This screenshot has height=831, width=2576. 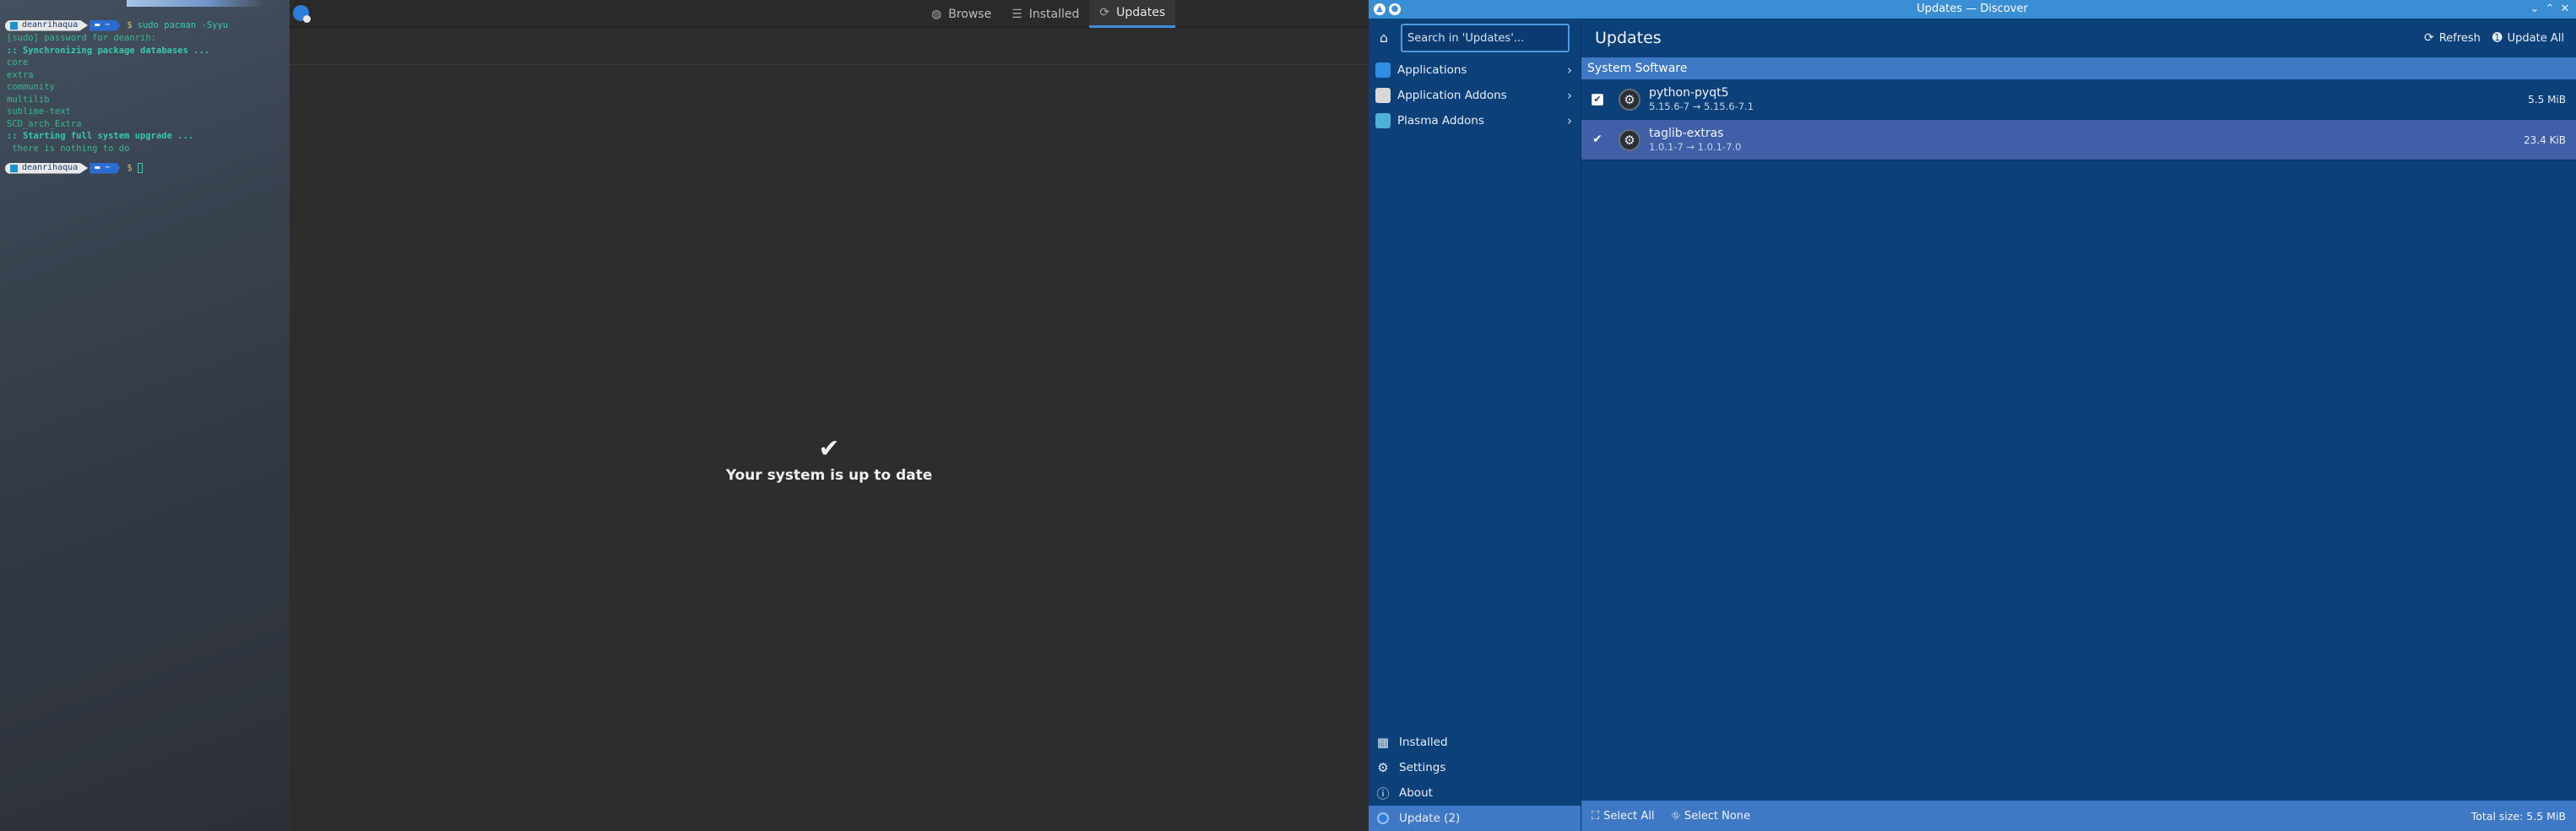 What do you see at coordinates (1141, 12) in the screenshot?
I see `tab-label: Updates` at bounding box center [1141, 12].